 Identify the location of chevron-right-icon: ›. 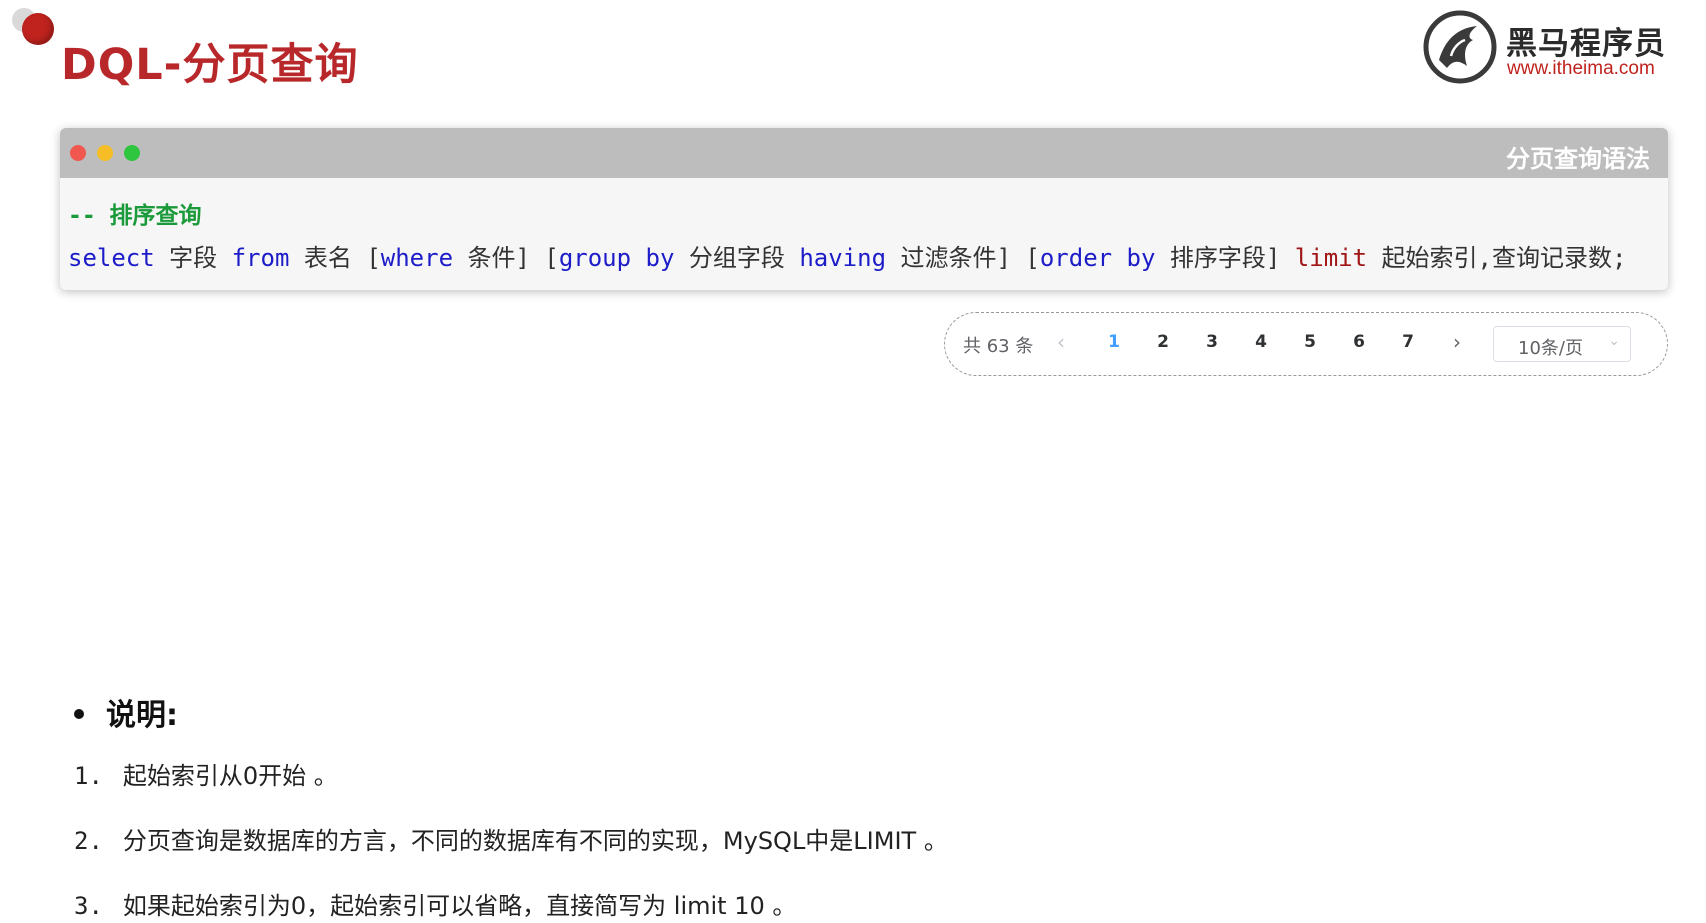
(1457, 342).